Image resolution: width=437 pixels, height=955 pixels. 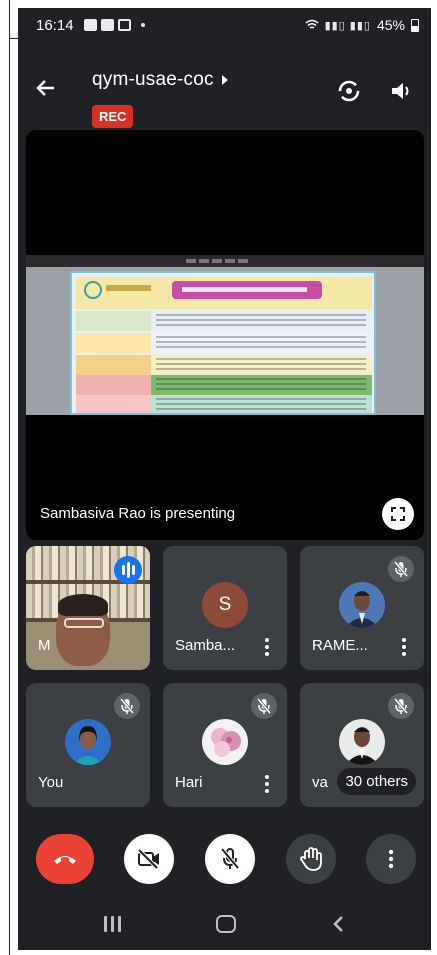 I want to click on participant-tile: va 30 others, so click(x=362, y=745).